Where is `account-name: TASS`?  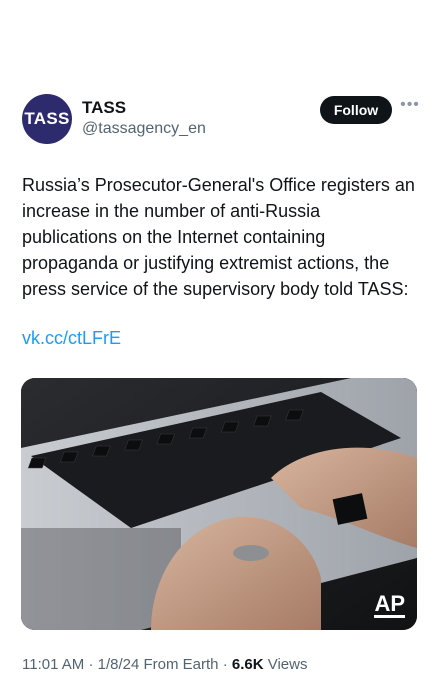
account-name: TASS is located at coordinates (104, 108).